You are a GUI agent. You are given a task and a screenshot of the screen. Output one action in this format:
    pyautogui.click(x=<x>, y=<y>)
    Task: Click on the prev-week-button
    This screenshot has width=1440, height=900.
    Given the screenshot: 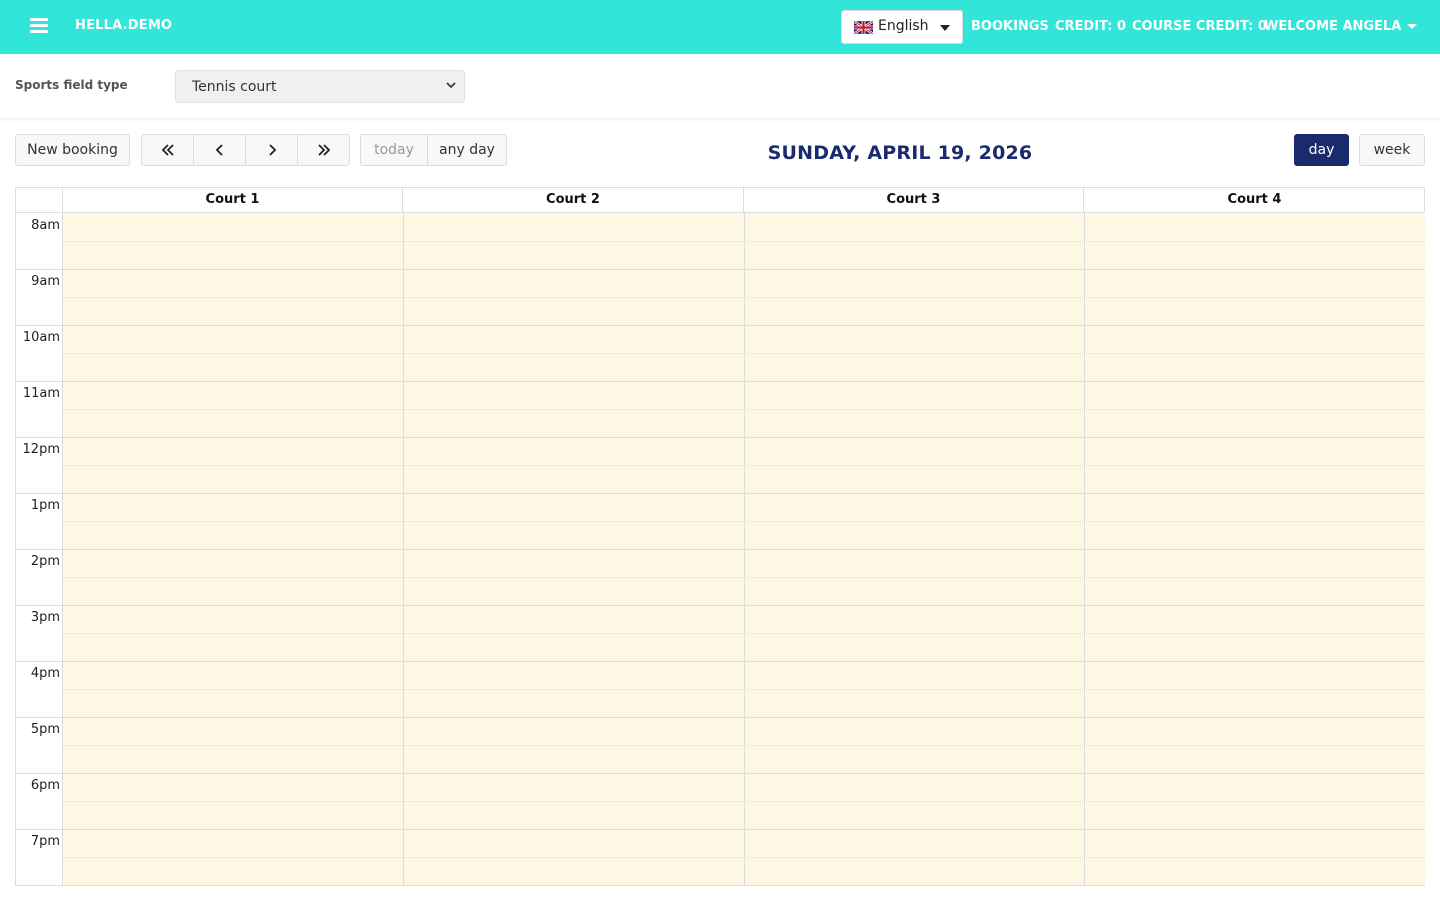 What is the action you would take?
    pyautogui.click(x=167, y=150)
    